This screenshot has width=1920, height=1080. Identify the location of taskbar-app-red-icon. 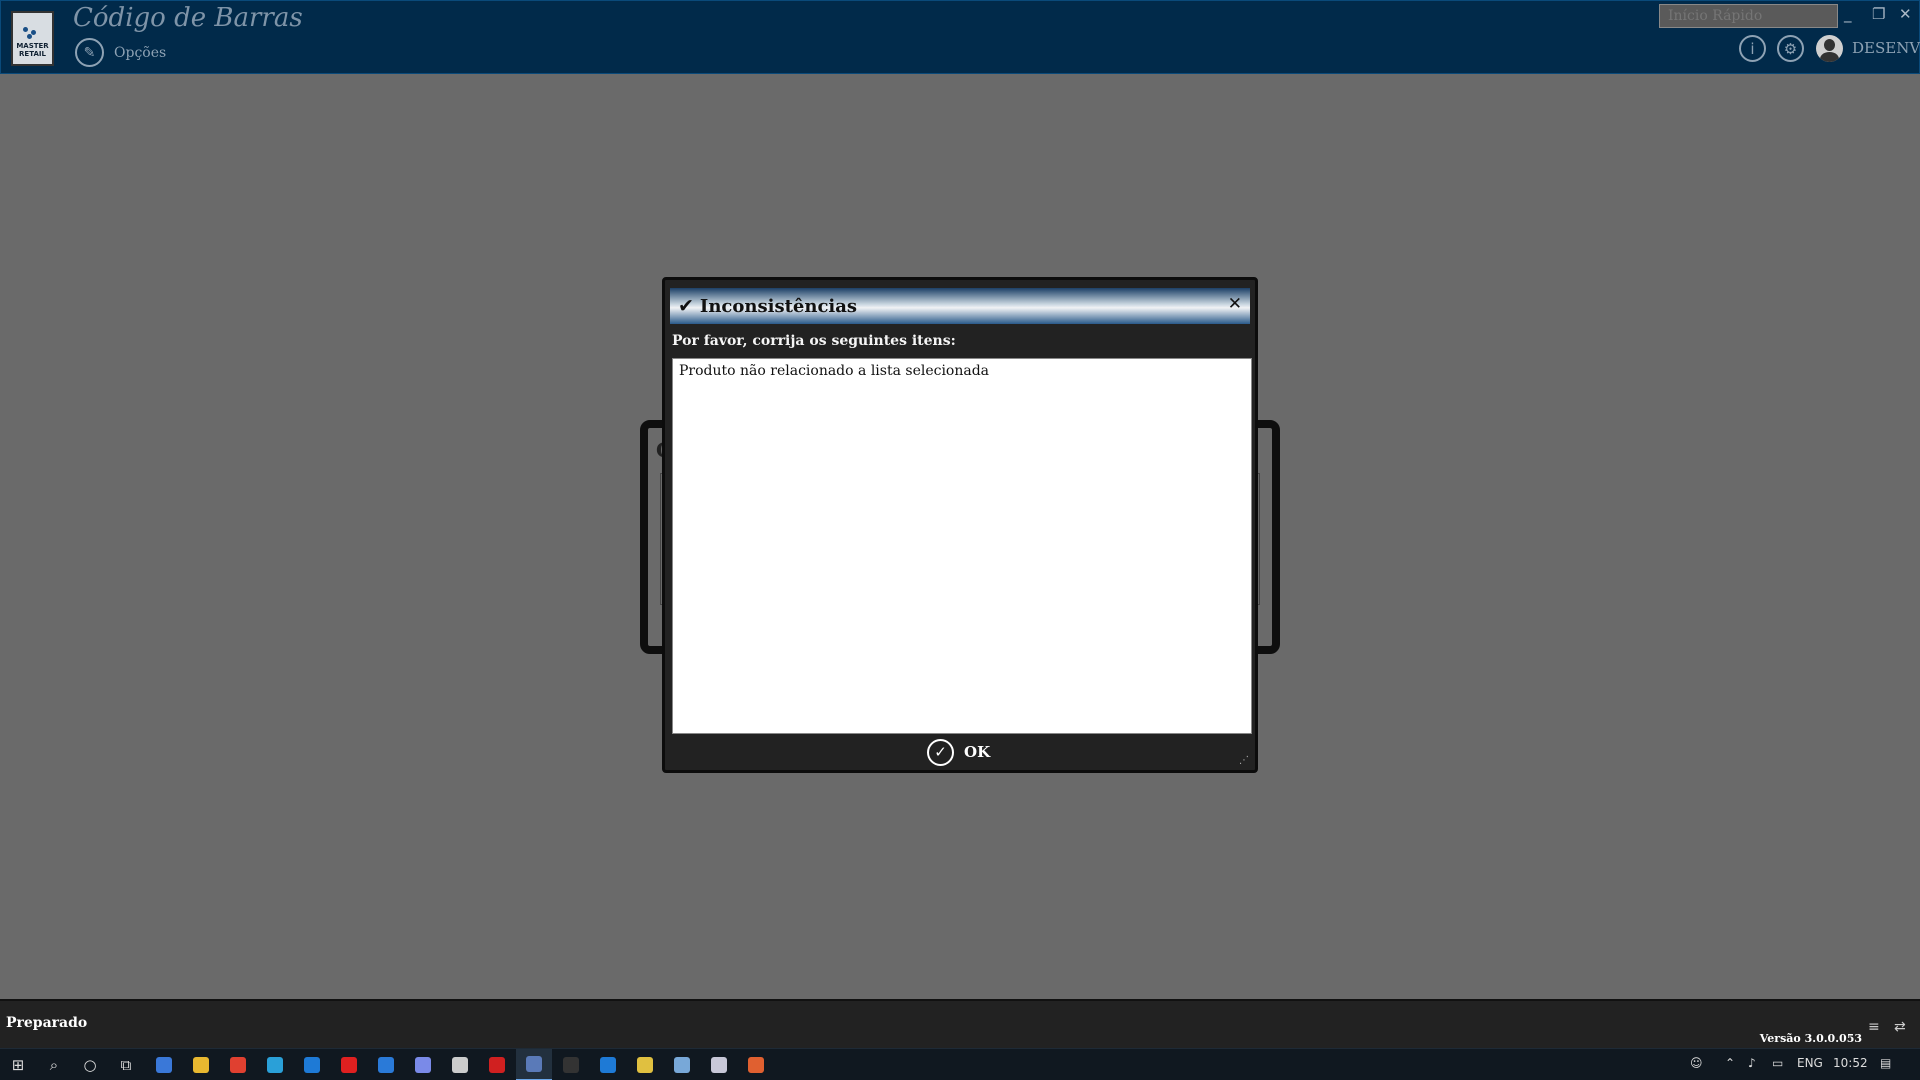
(497, 1064).